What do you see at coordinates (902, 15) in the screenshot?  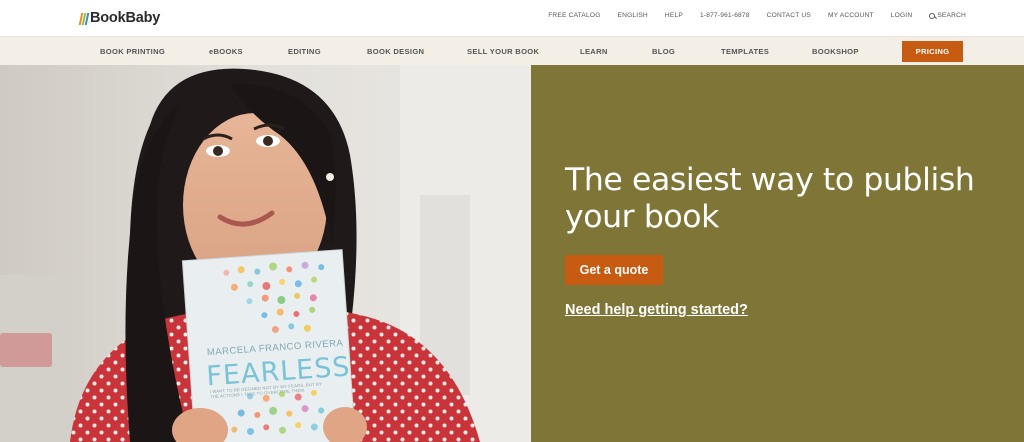 I see `login-link: LOGIN` at bounding box center [902, 15].